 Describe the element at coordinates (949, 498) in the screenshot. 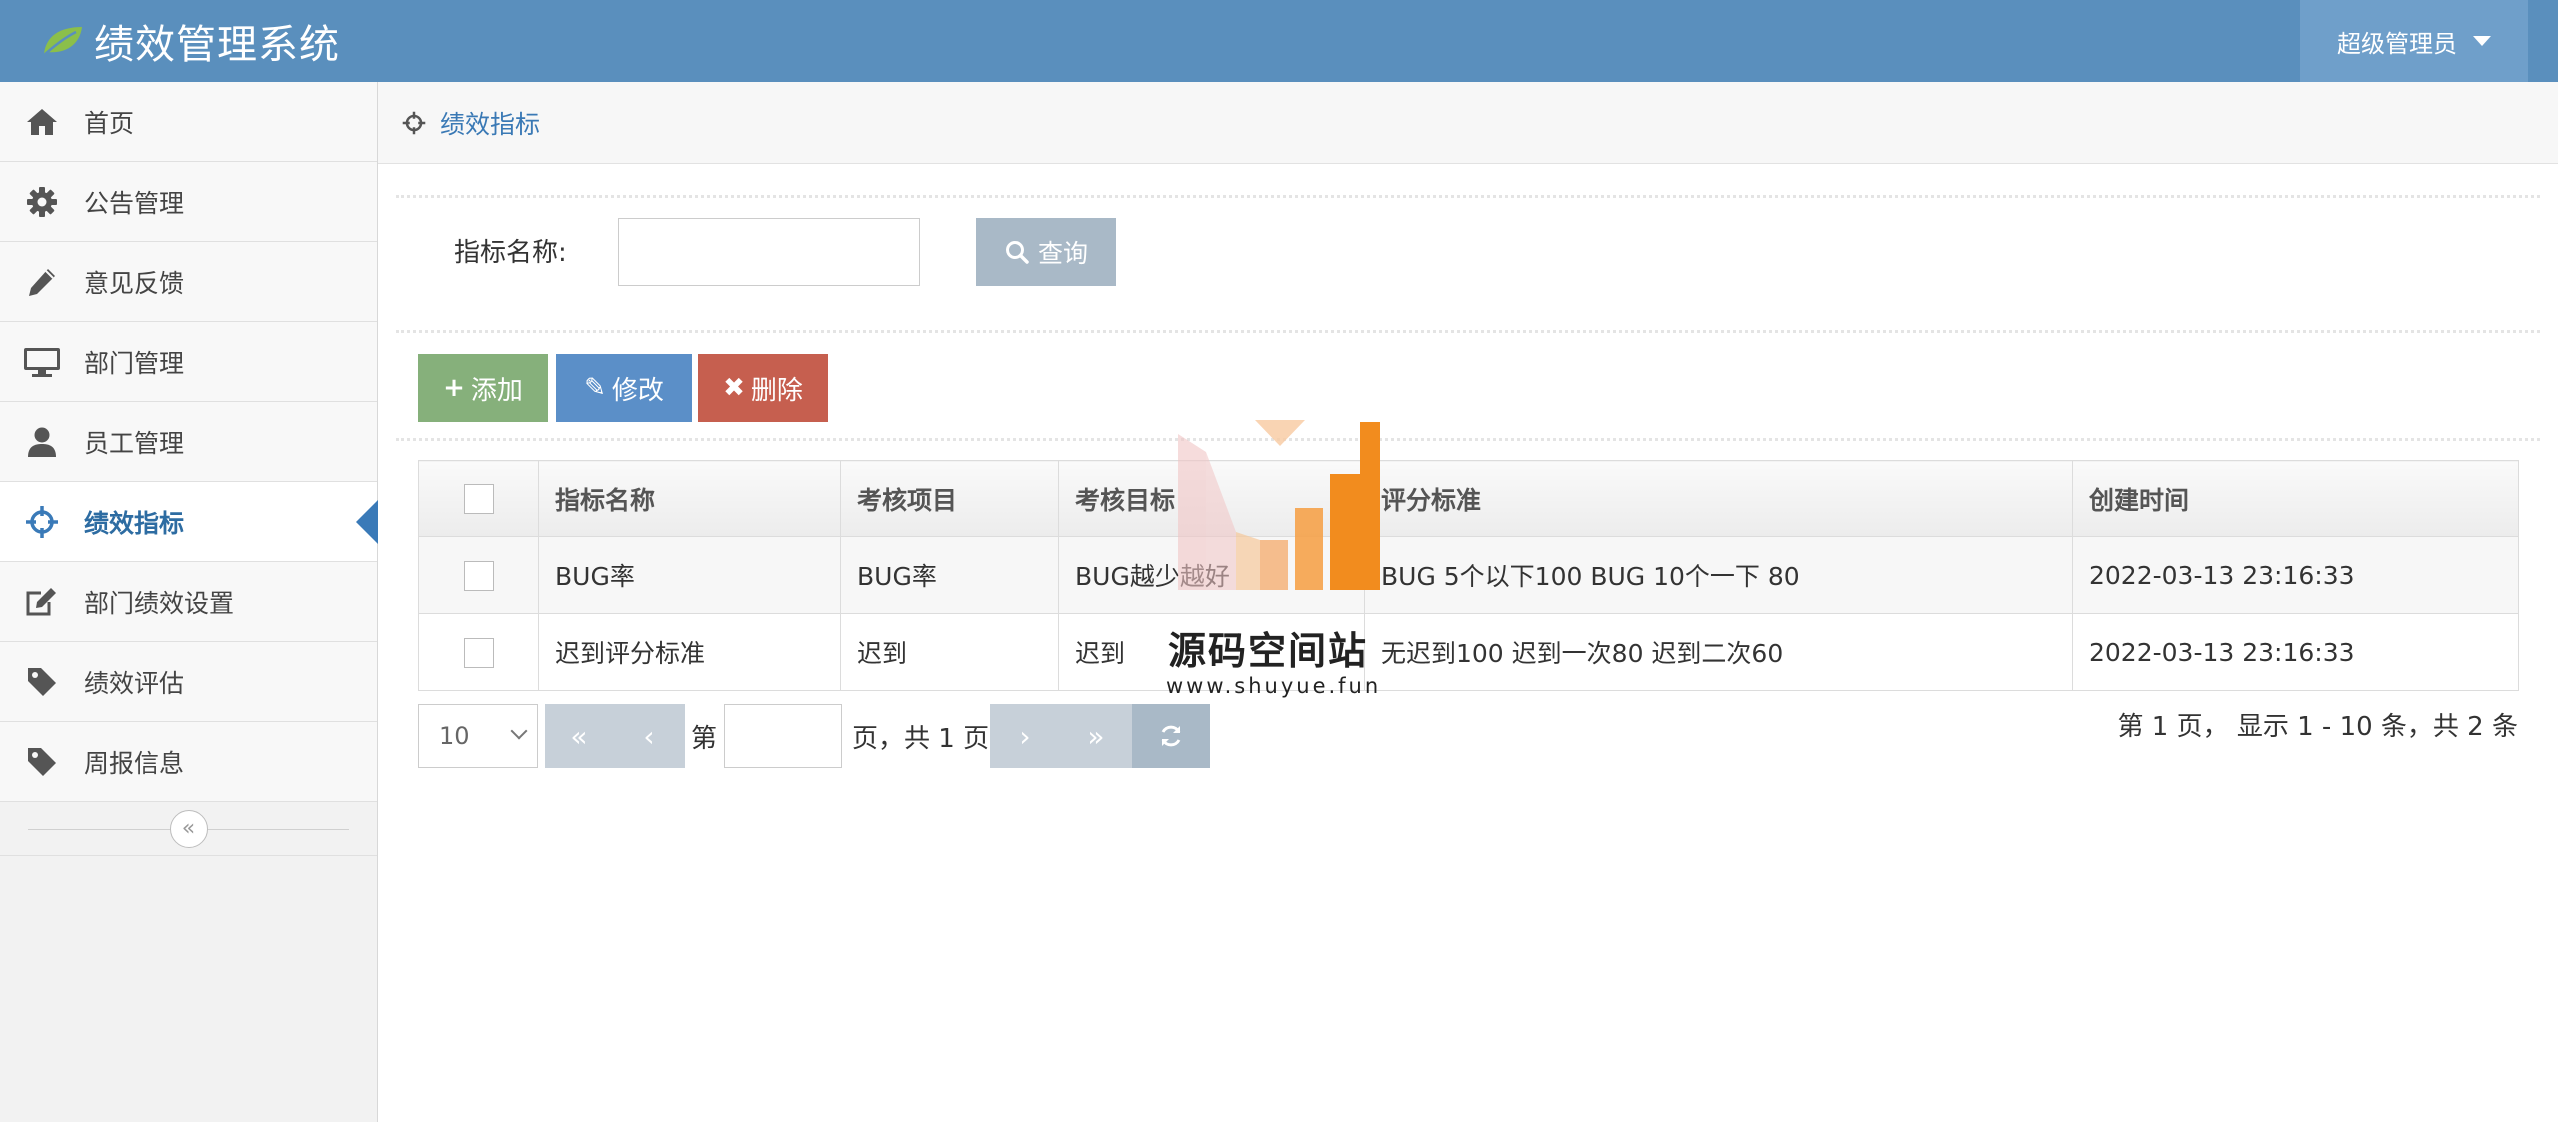

I see `column-header: 考核项目` at that location.